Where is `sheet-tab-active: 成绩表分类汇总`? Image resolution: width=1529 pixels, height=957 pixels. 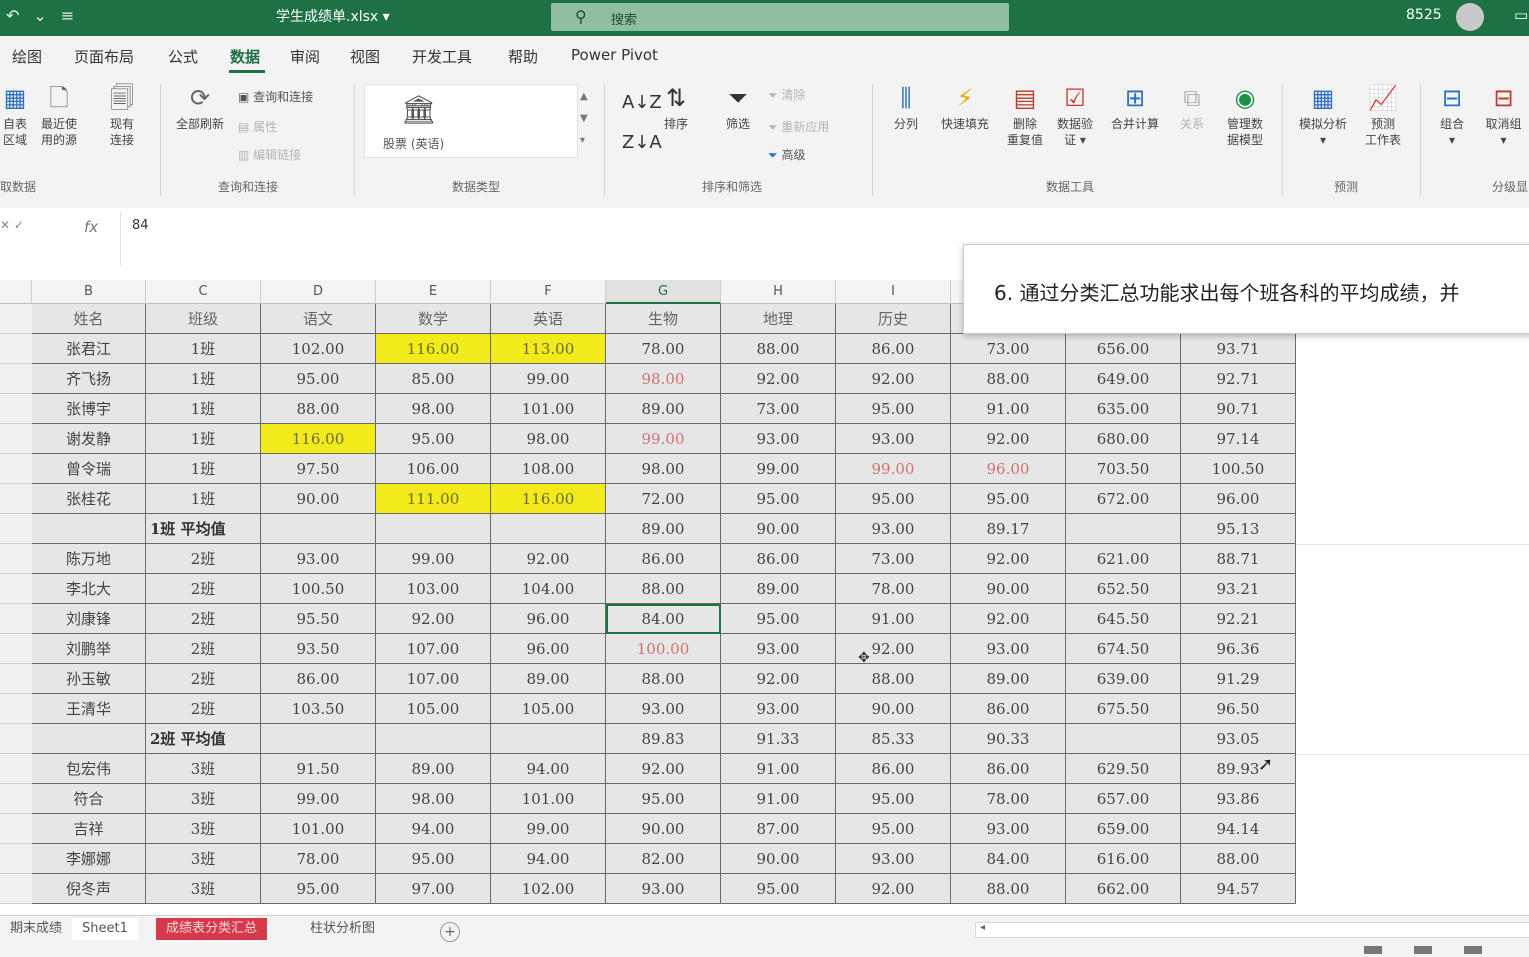
sheet-tab-active: 成绩表分类汇总 is located at coordinates (212, 929).